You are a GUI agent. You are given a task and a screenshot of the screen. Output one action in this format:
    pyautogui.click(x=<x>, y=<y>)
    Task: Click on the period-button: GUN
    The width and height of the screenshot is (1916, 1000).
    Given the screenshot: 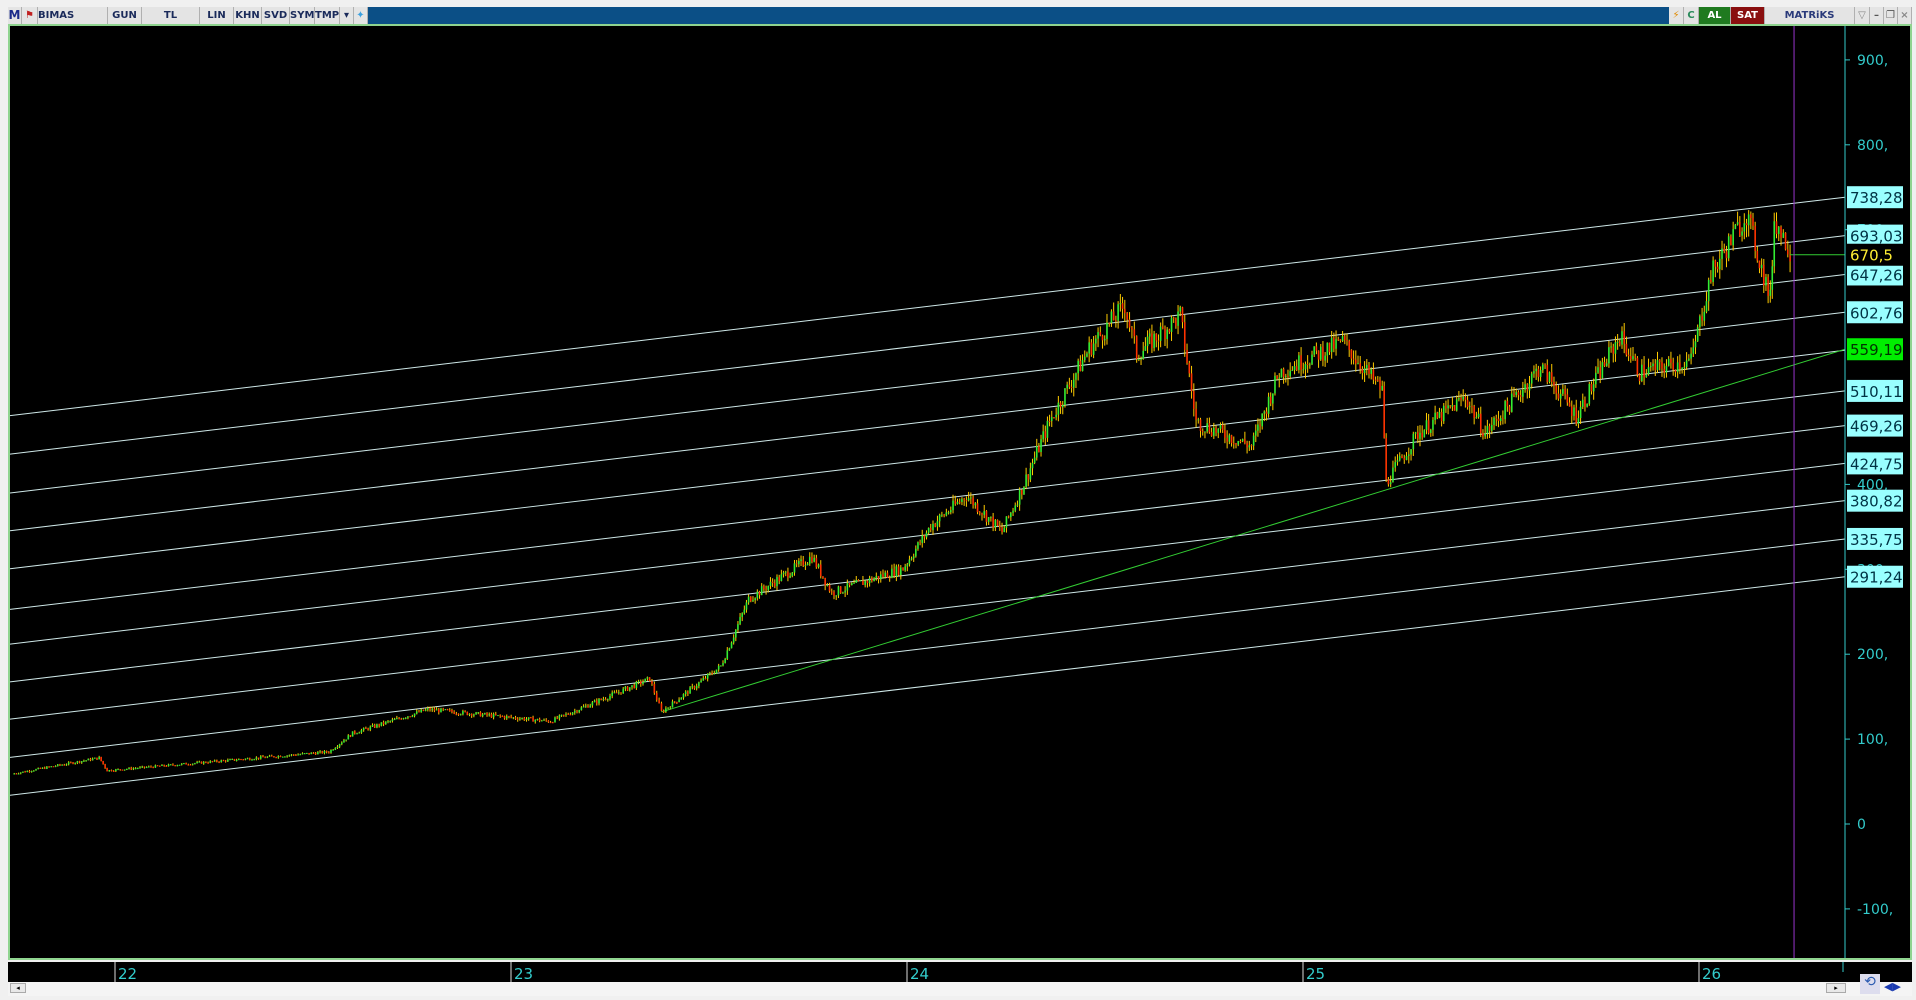 What is the action you would take?
    pyautogui.click(x=125, y=15)
    